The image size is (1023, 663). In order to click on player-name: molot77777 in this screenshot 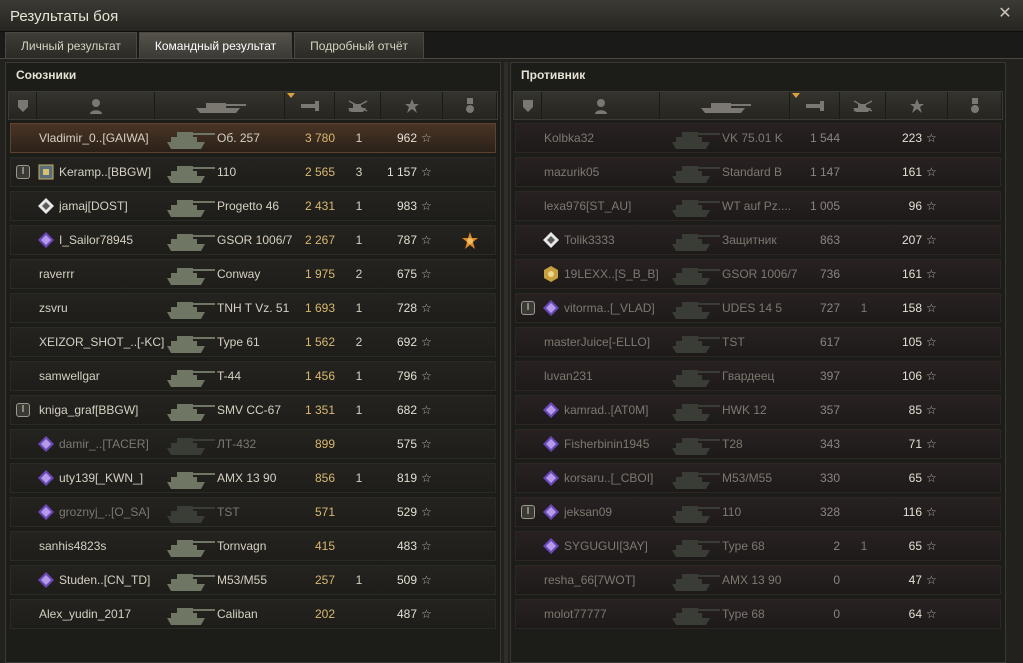, I will do `click(609, 614)`.